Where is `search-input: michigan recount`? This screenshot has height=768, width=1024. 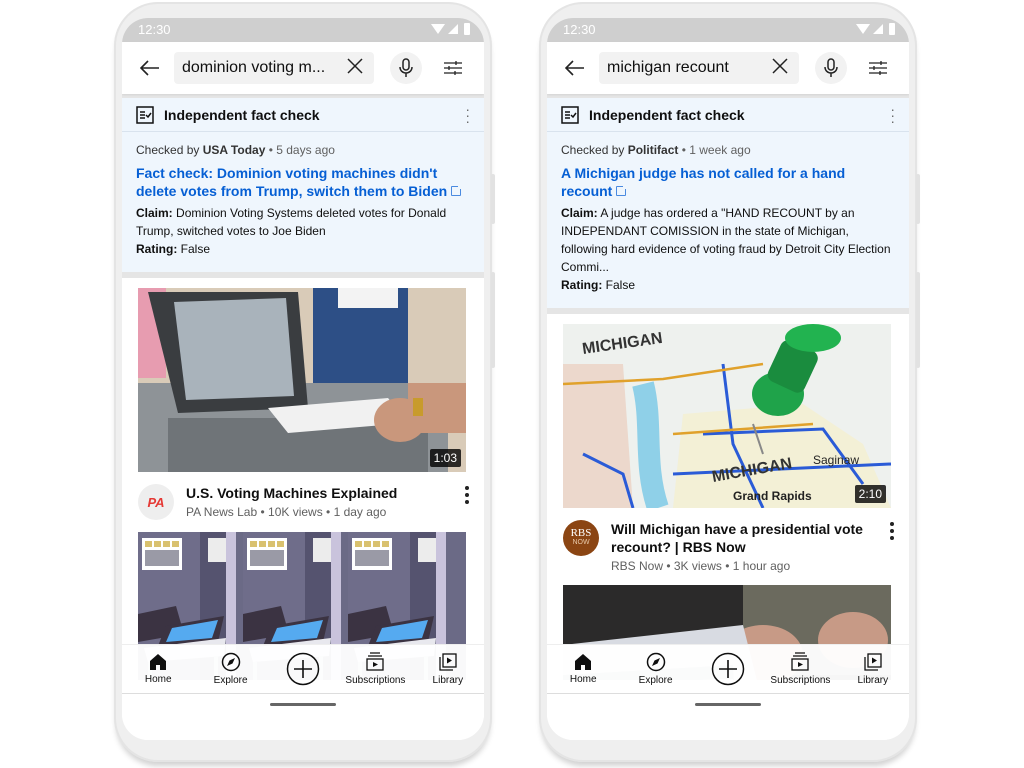
search-input: michigan recount is located at coordinates (699, 68).